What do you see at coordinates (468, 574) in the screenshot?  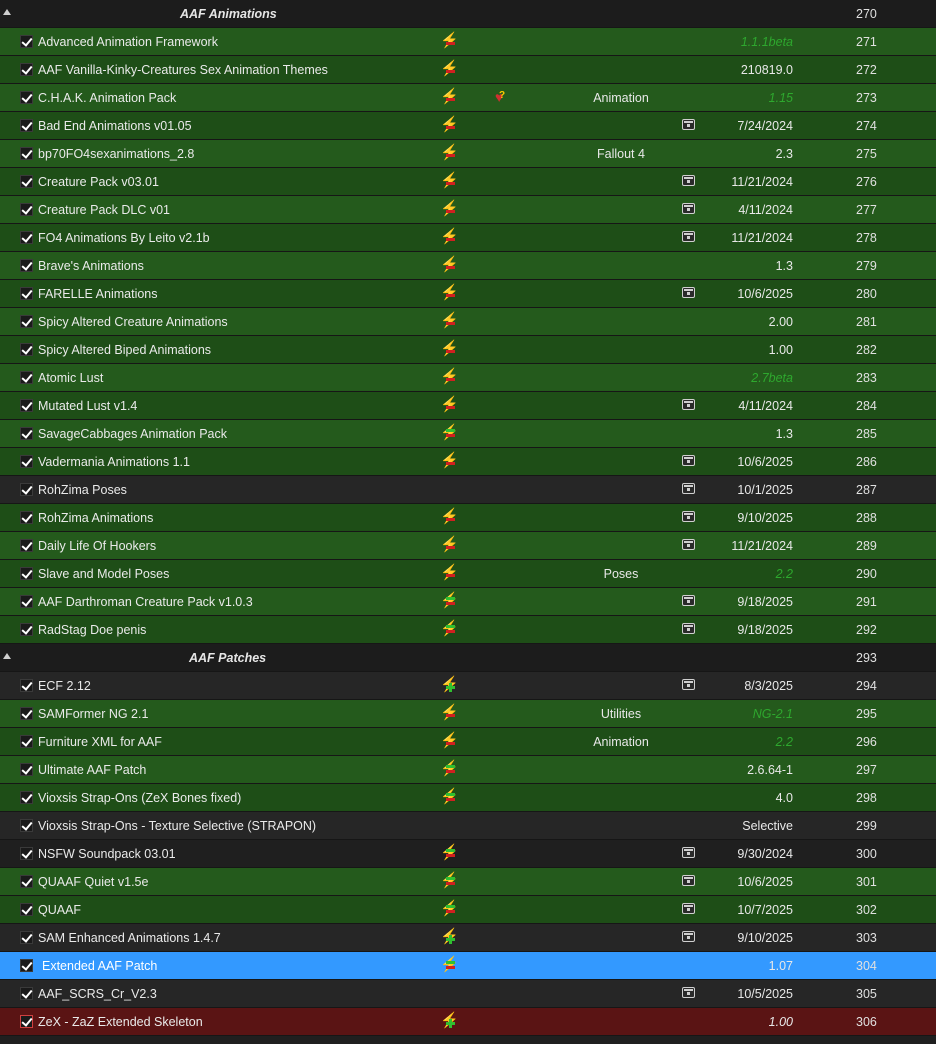 I see `mod-row: Slave and Model Poses ⚡ Poses 2.2 290` at bounding box center [468, 574].